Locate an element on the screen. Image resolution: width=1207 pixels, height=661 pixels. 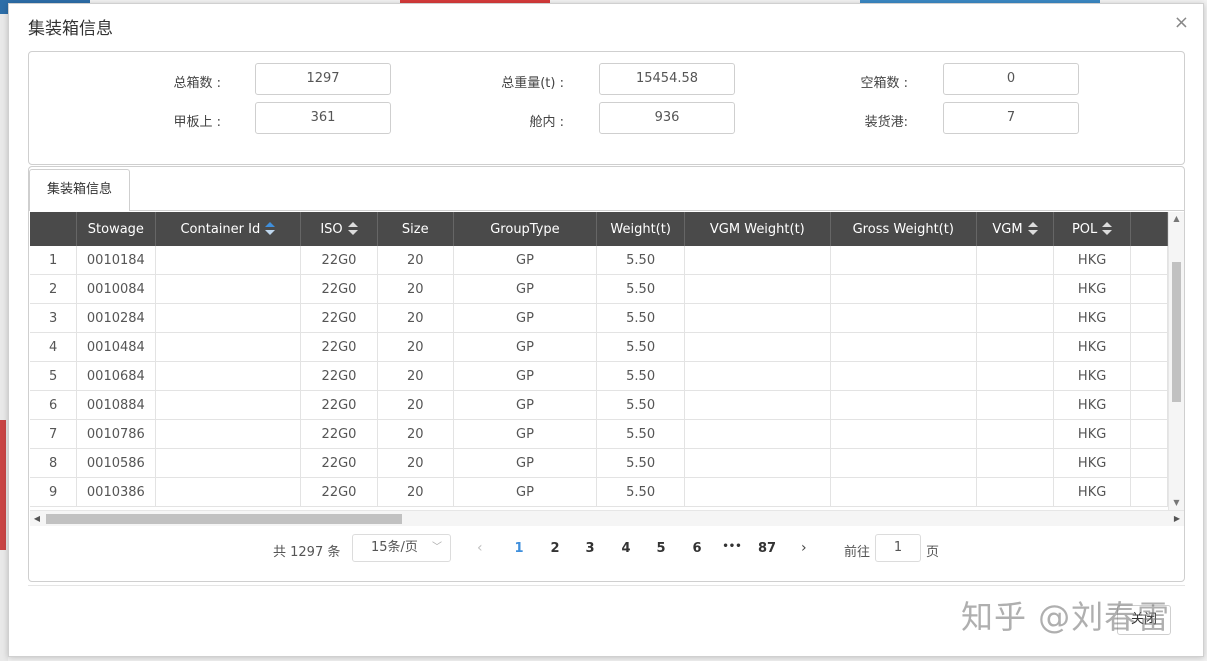
goto-page-input: 1 is located at coordinates (898, 548).